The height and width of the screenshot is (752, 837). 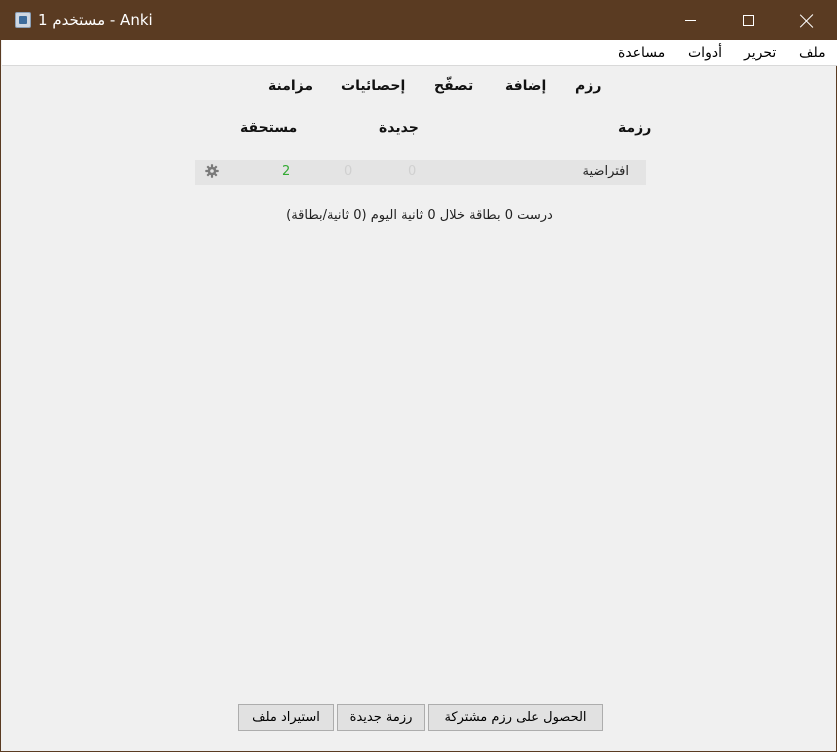 What do you see at coordinates (399, 128) in the screenshot?
I see `column-header-new: جديدة` at bounding box center [399, 128].